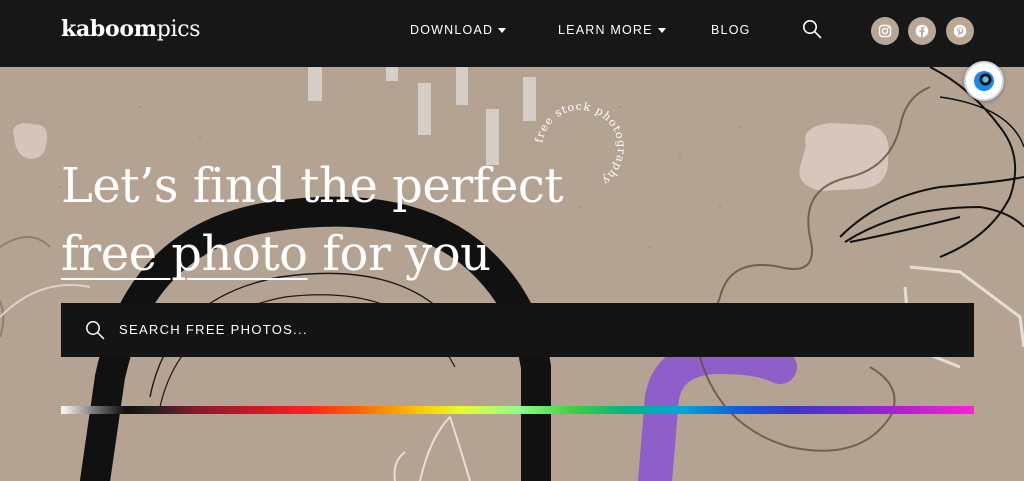  I want to click on facebook-icon, so click(922, 31).